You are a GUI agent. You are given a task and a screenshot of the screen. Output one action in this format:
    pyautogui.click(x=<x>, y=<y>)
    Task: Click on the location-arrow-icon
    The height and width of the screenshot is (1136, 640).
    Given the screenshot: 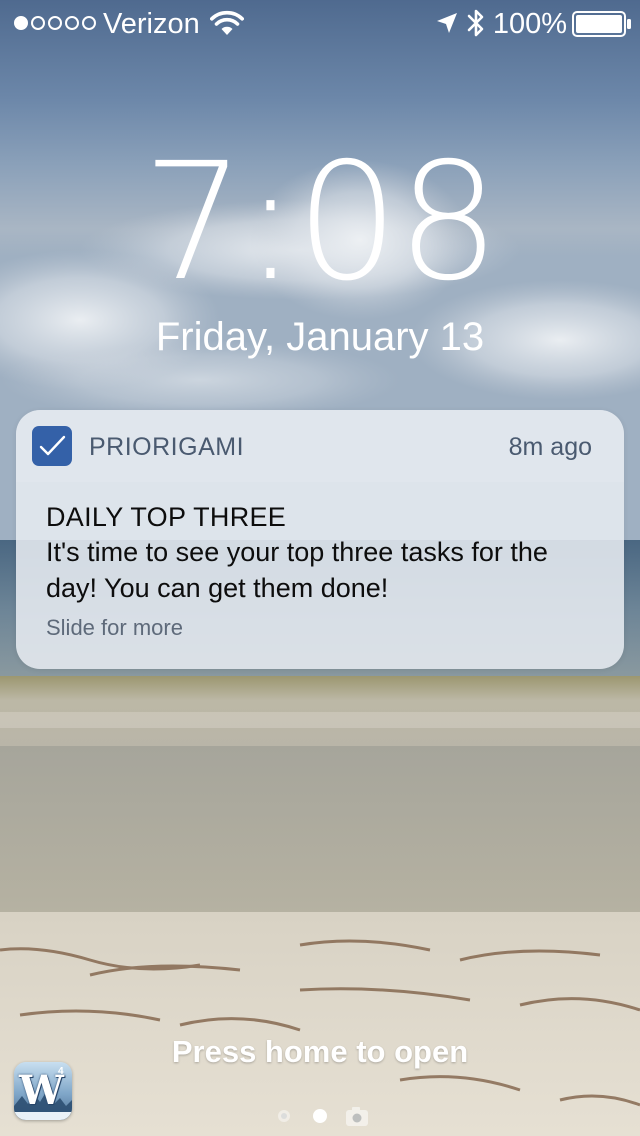 What is the action you would take?
    pyautogui.click(x=447, y=23)
    